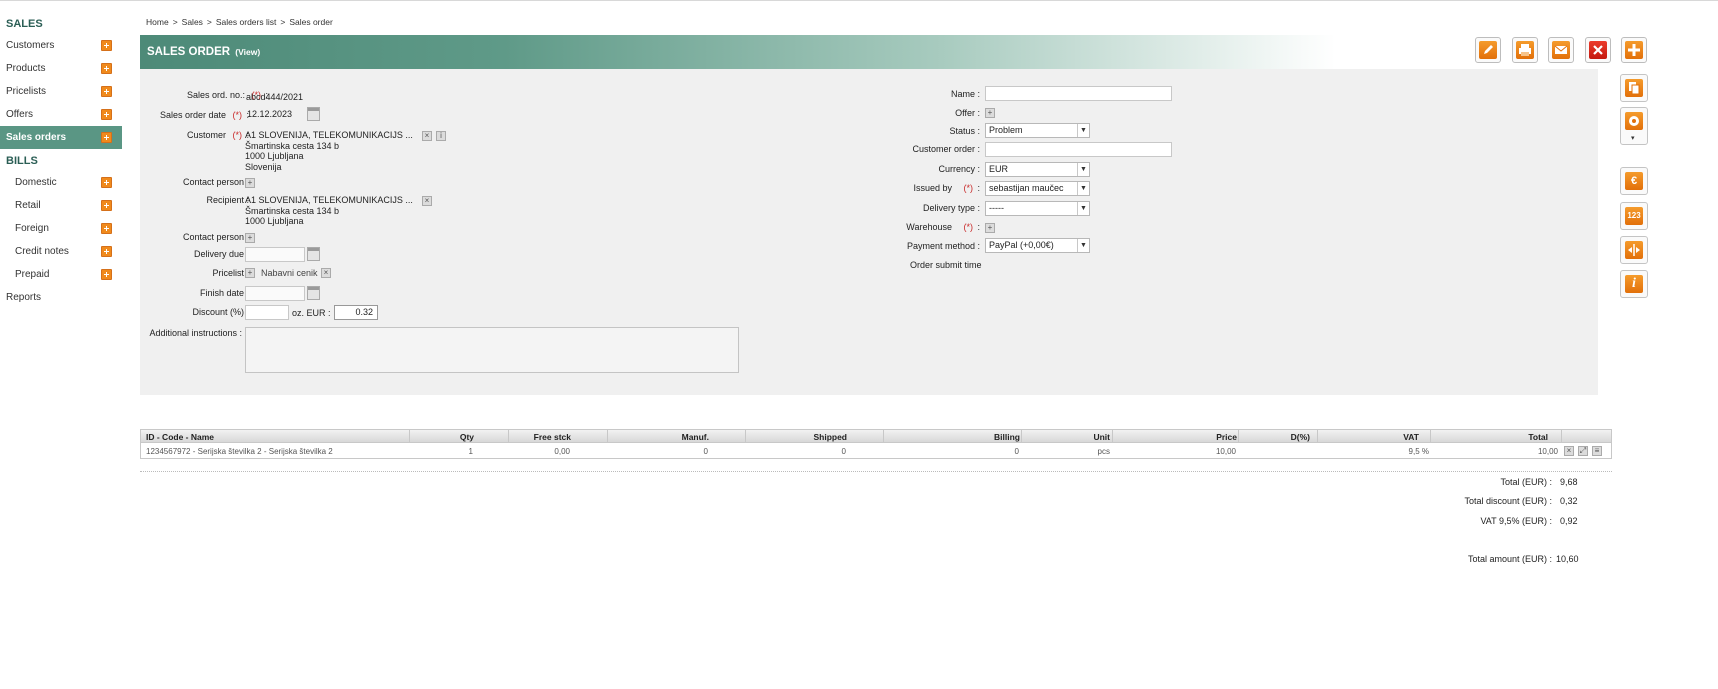 This screenshot has height=689, width=1718. I want to click on sidebar-item-credit-notes: Credit notes, so click(61, 251).